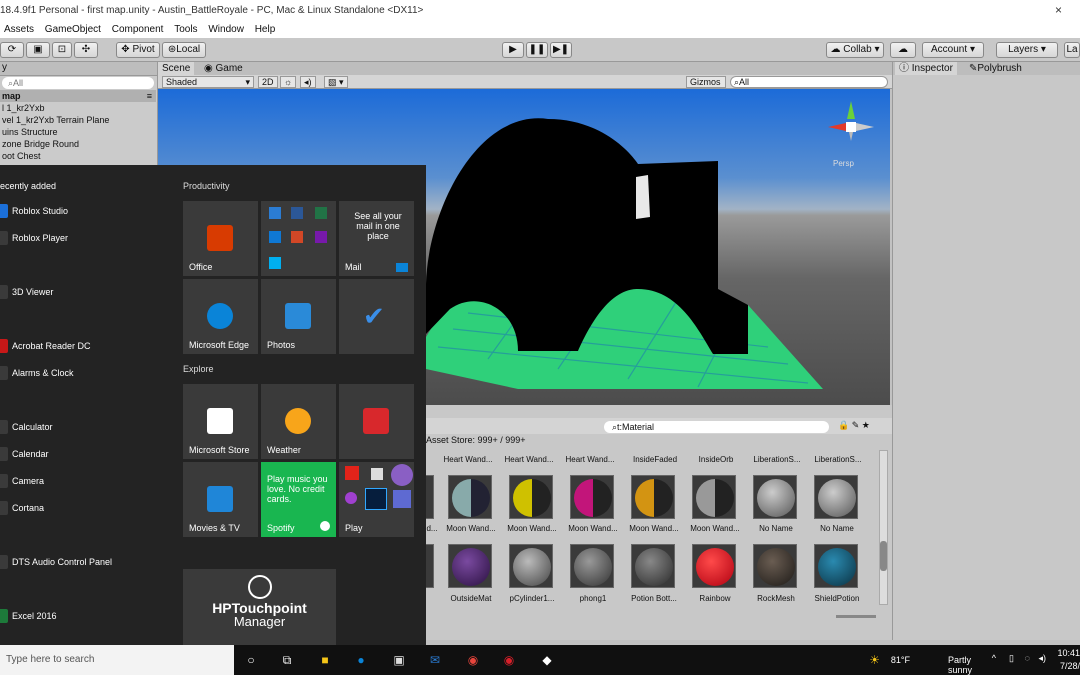 This screenshot has width=1080, height=675. What do you see at coordinates (716, 427) in the screenshot?
I see `project-search-input: ⌕t:Material` at bounding box center [716, 427].